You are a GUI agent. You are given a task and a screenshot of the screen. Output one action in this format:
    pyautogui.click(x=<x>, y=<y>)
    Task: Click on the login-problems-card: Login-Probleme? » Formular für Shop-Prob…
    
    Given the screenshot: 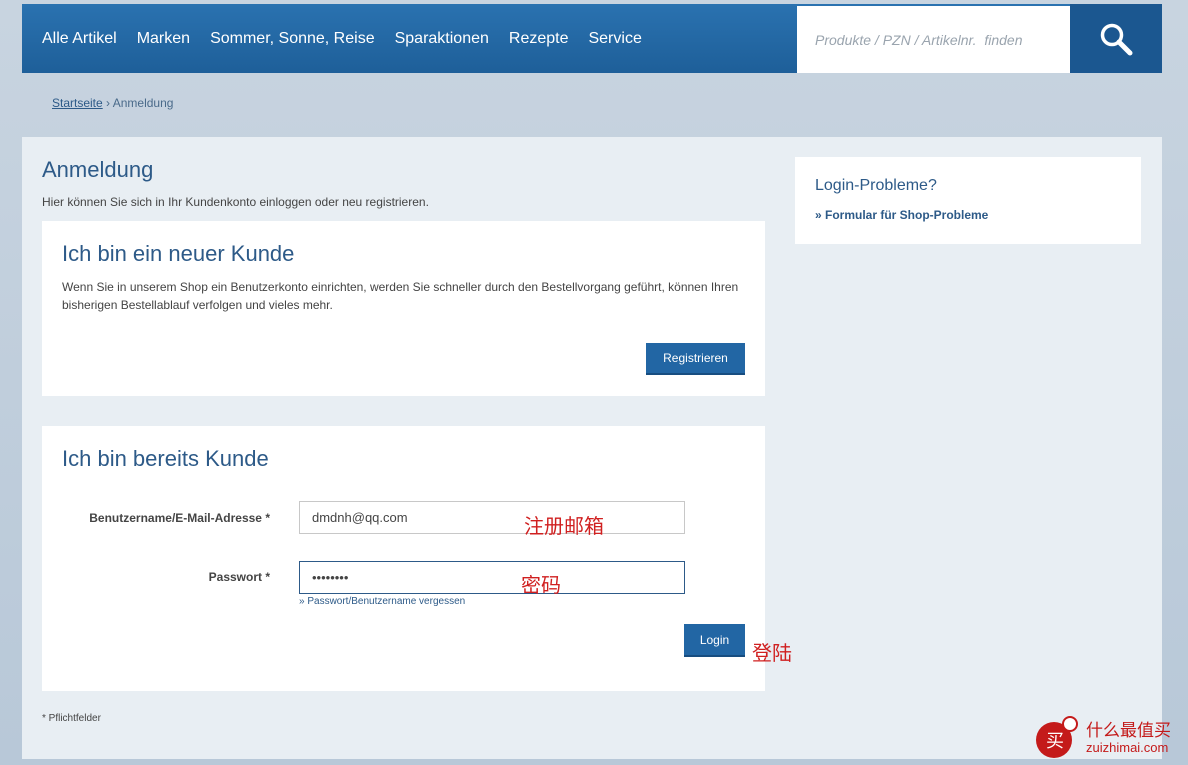 What is the action you would take?
    pyautogui.click(x=968, y=200)
    